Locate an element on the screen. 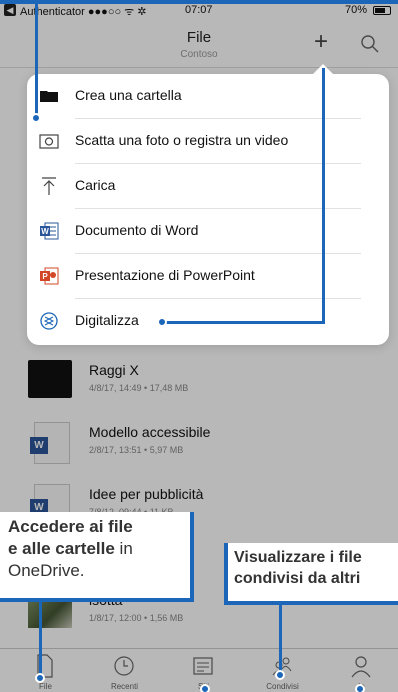 Image resolution: width=398 pixels, height=692 pixels. menu-item-label: Crea una cartella is located at coordinates (128, 95).